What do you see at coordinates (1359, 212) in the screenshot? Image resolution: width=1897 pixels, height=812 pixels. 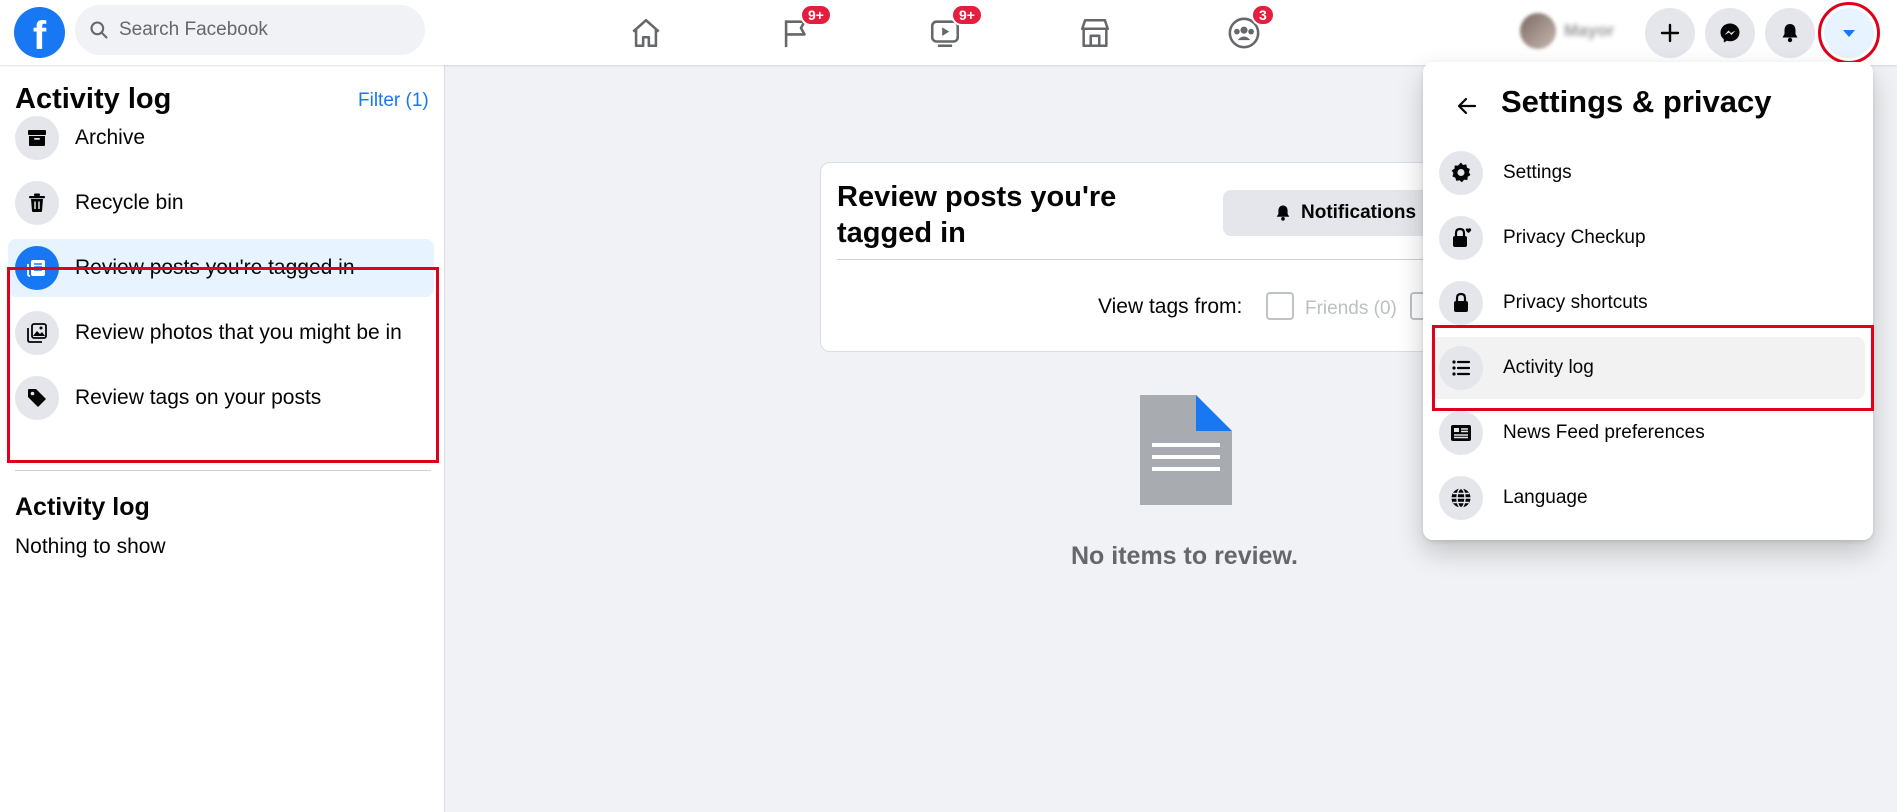 I see `notifications-button-label: Notifications` at bounding box center [1359, 212].